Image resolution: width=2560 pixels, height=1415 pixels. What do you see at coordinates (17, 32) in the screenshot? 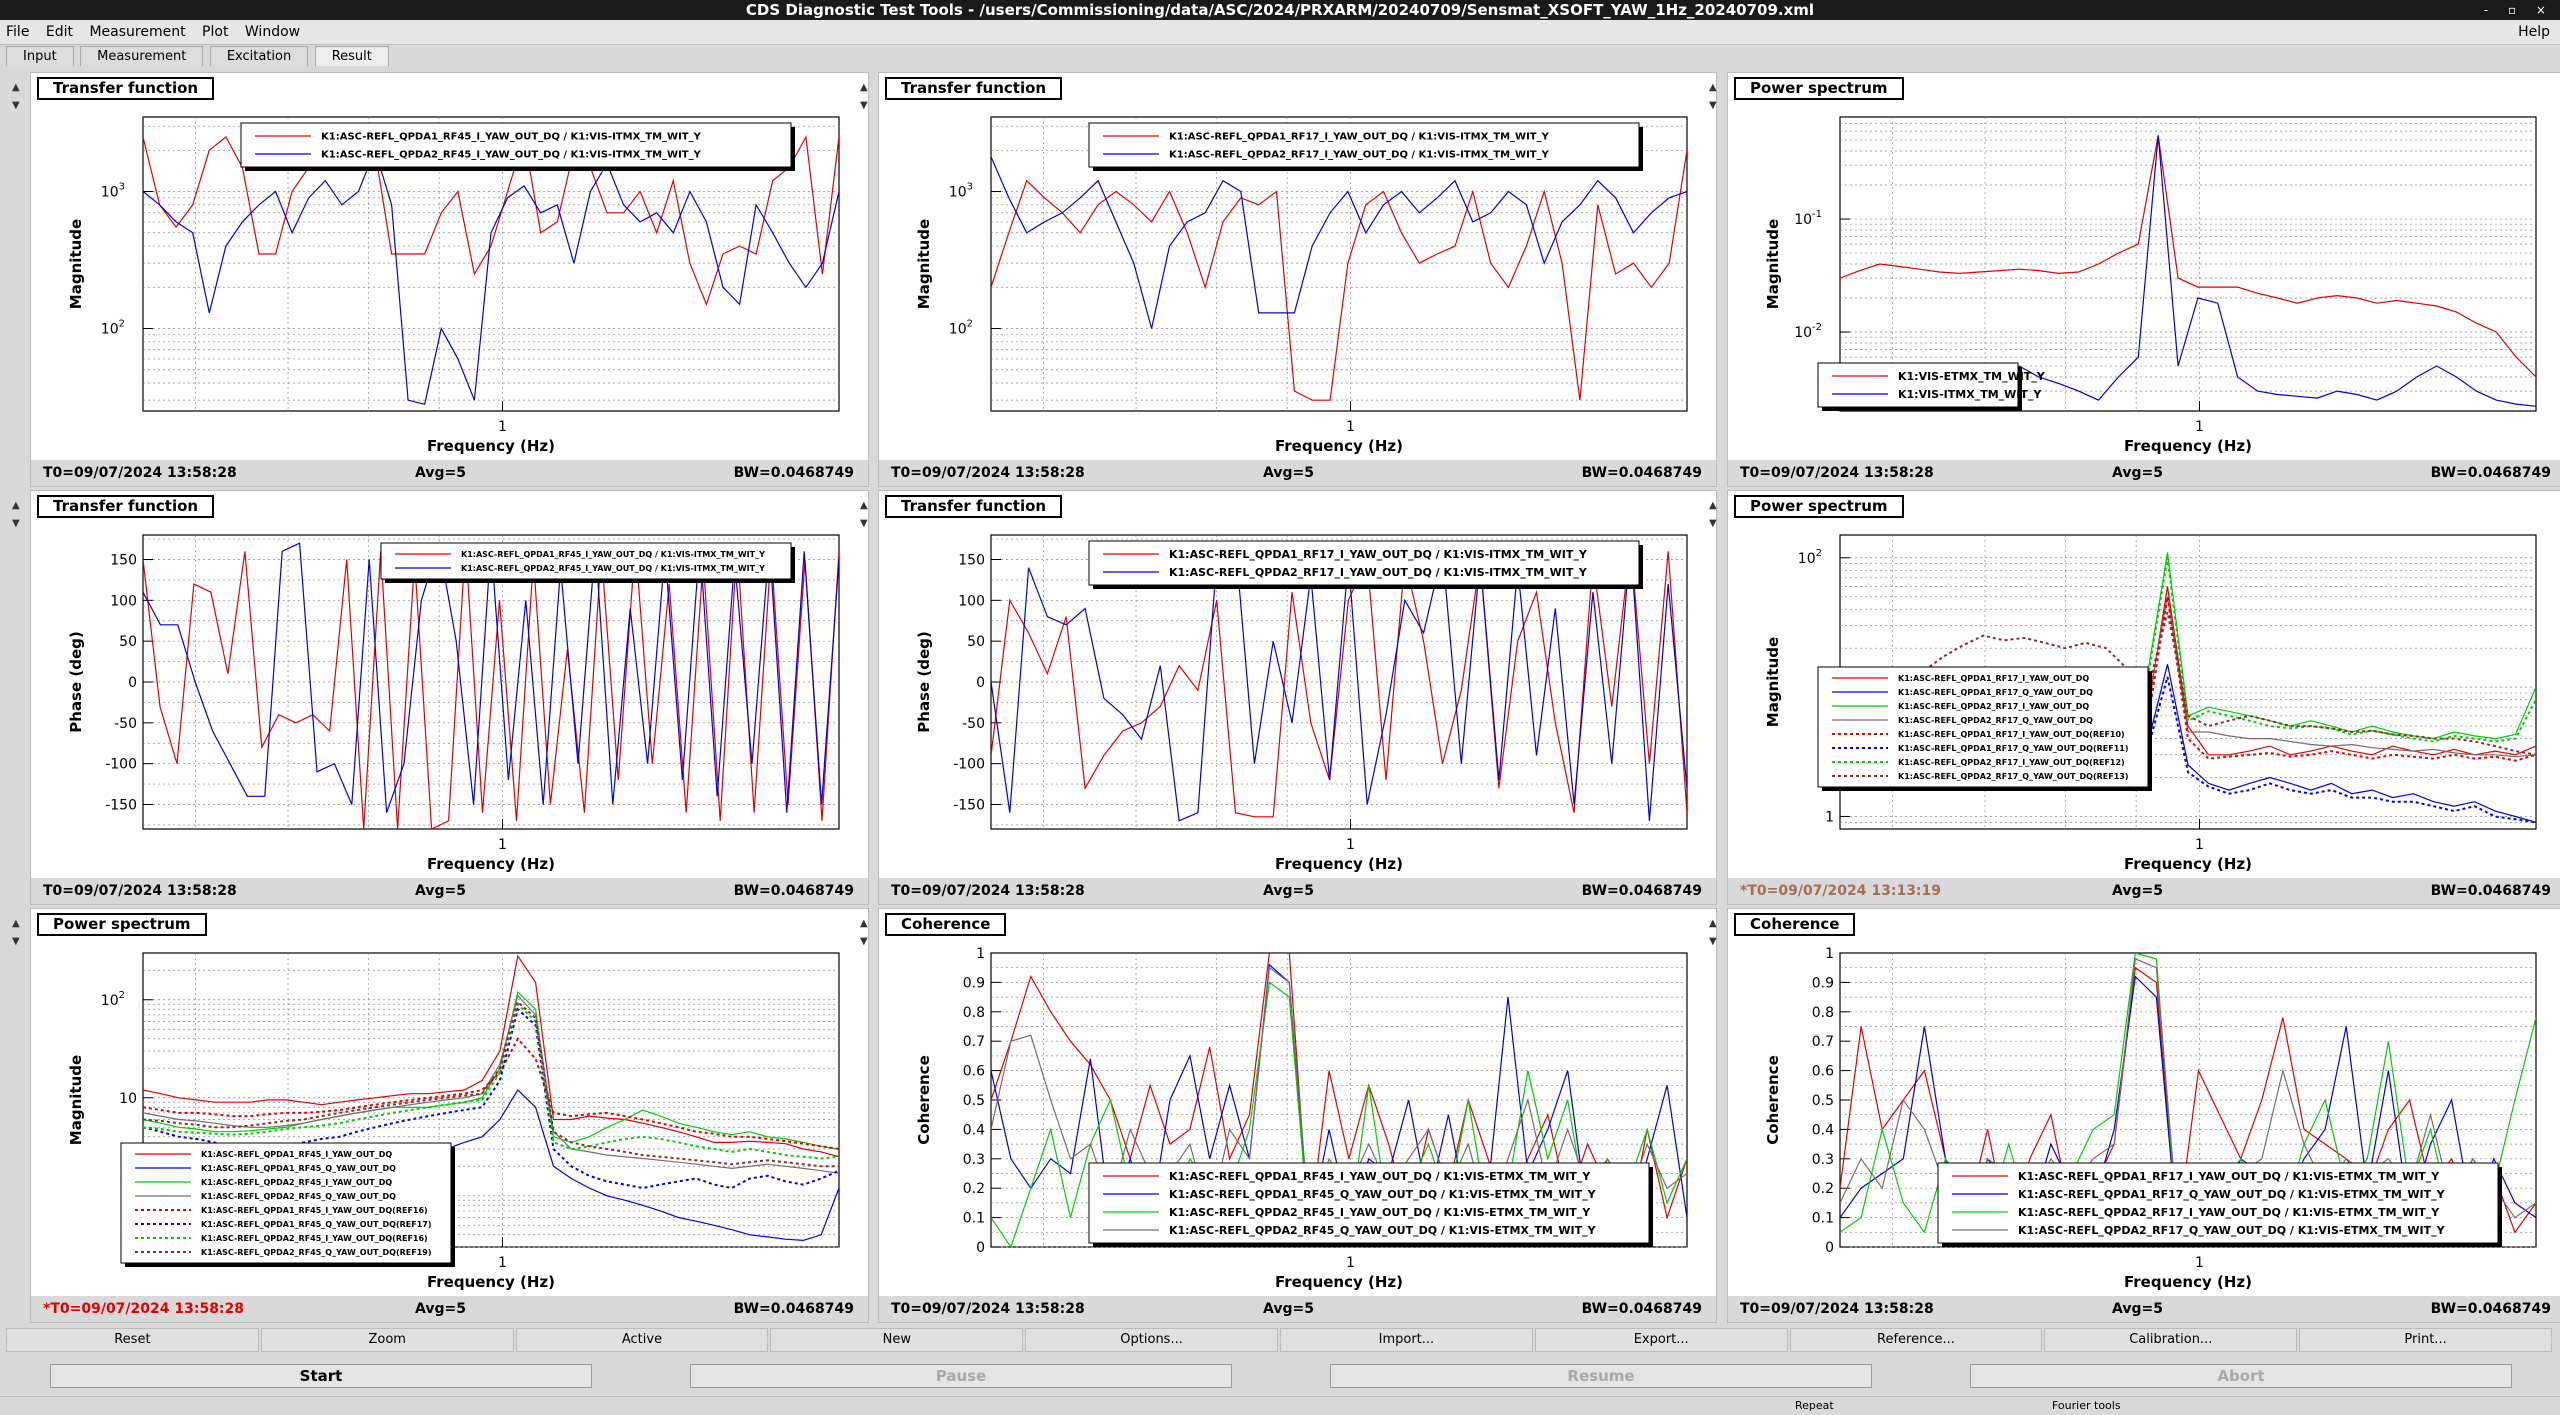
I see `menu-file: File` at bounding box center [17, 32].